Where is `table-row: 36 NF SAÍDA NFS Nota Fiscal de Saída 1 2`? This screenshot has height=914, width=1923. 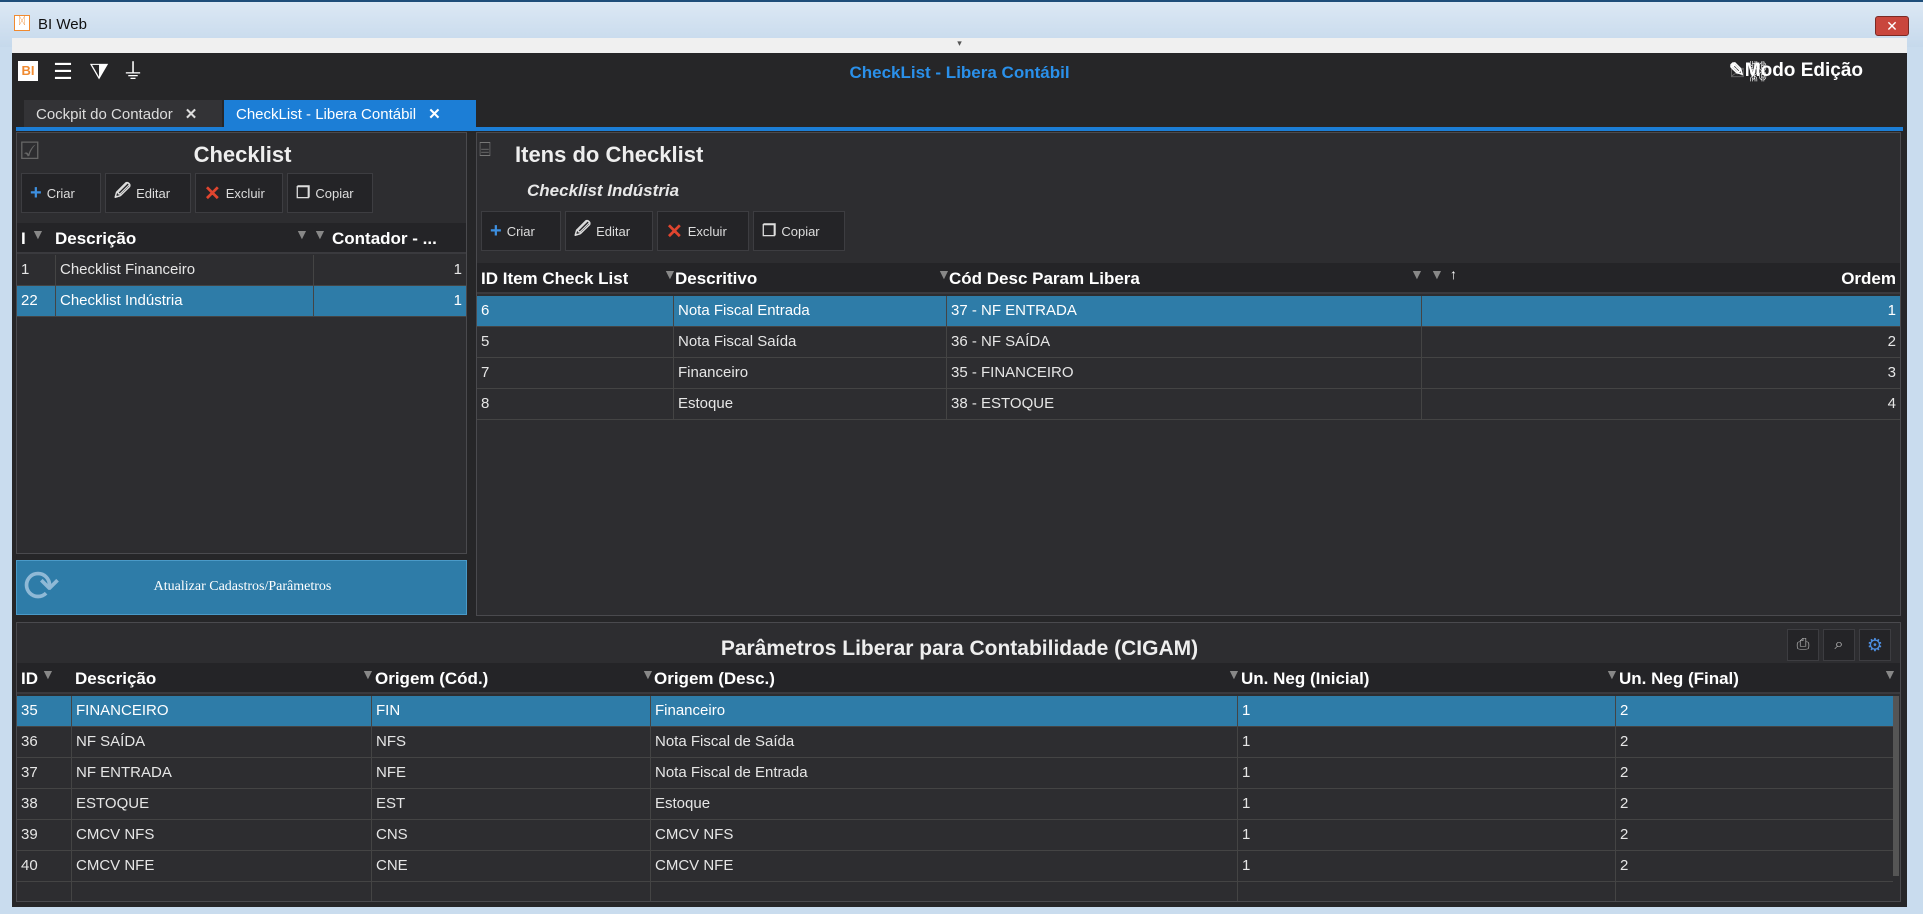
table-row: 36 NF SAÍDA NFS Nota Fiscal de Saída 1 2 is located at coordinates (955, 742).